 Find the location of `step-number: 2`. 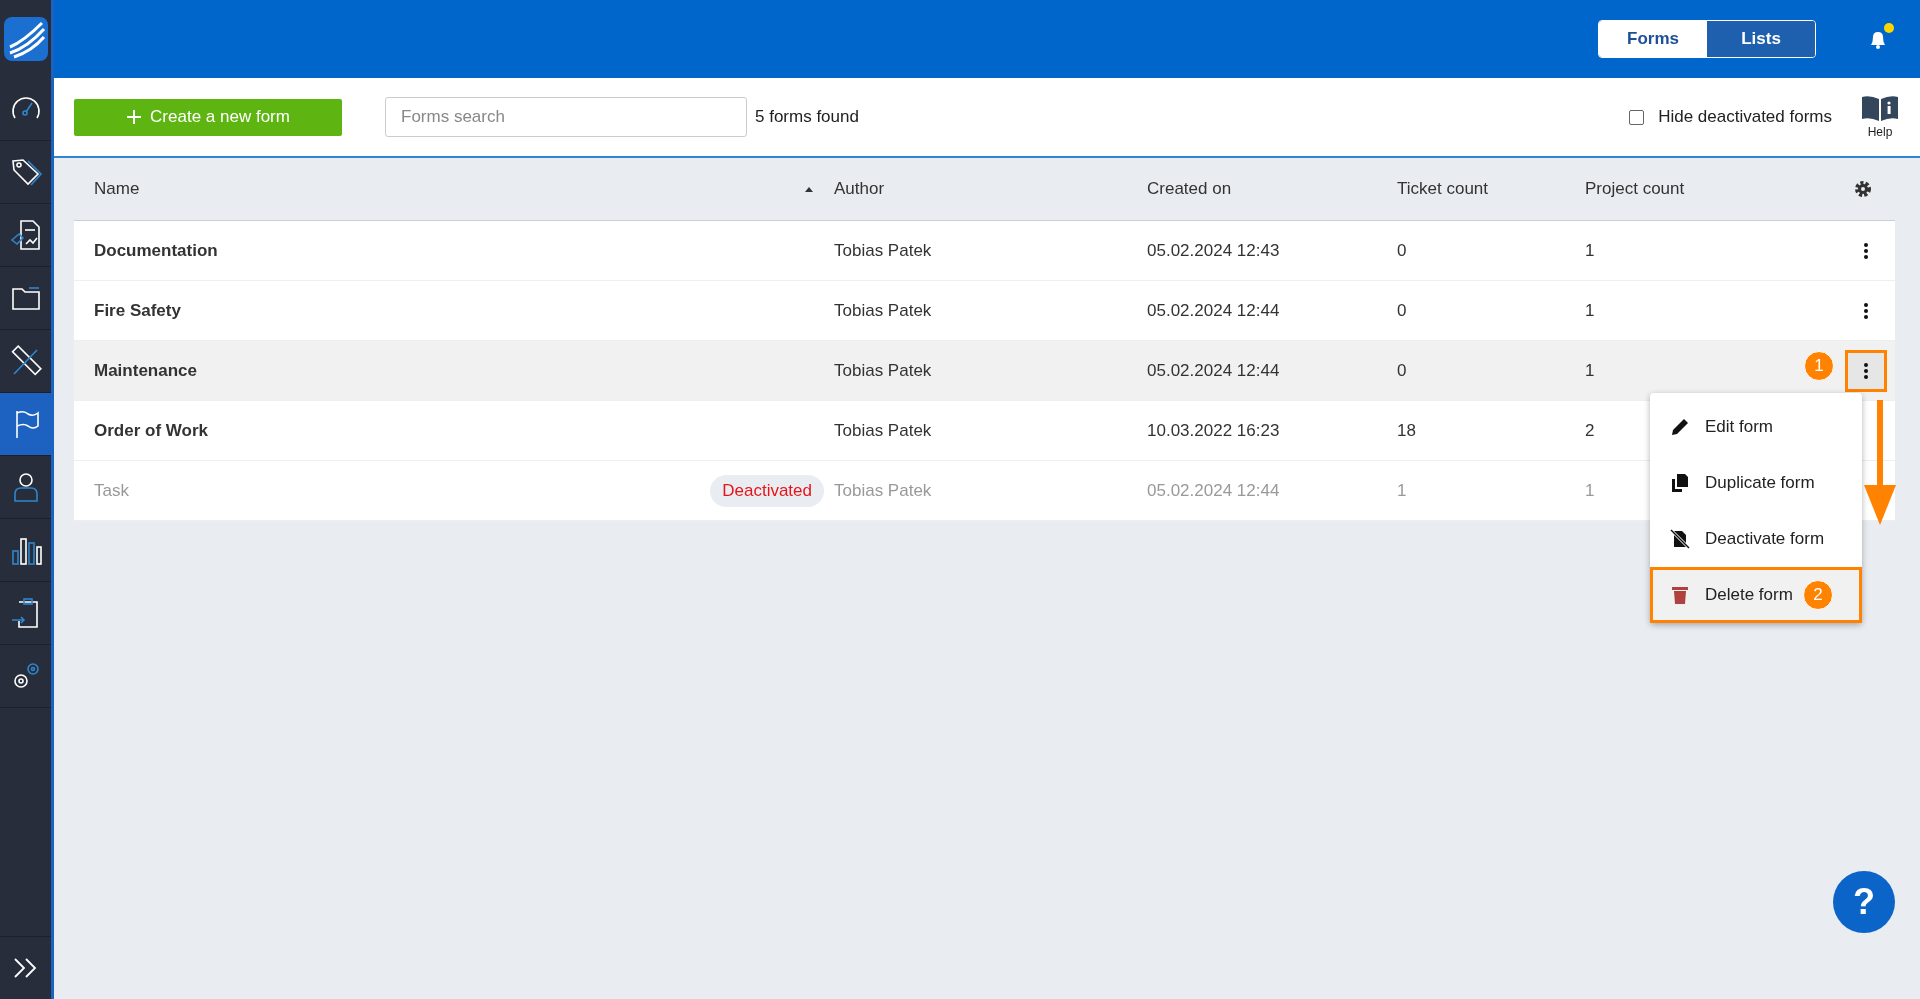

step-number: 2 is located at coordinates (1817, 595).